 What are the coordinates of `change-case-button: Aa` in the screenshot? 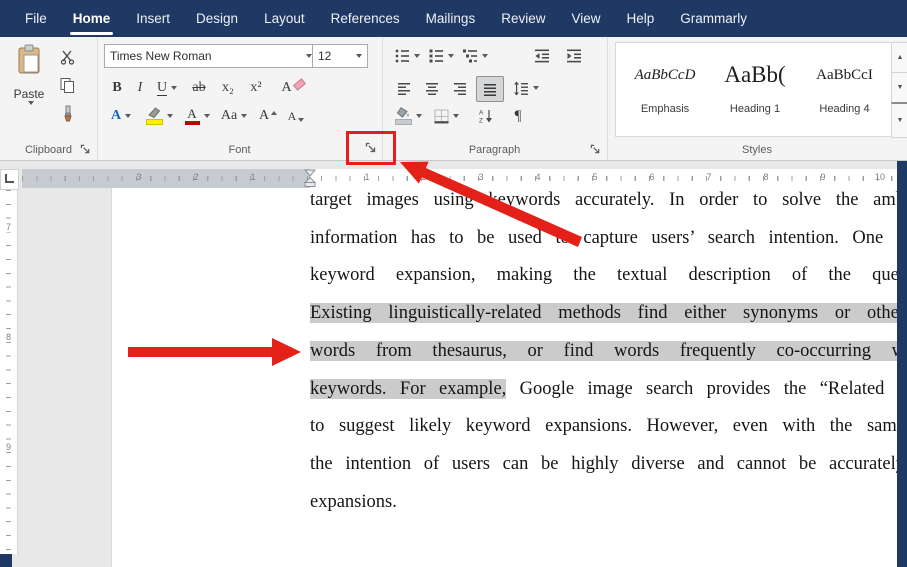 It's located at (234, 116).